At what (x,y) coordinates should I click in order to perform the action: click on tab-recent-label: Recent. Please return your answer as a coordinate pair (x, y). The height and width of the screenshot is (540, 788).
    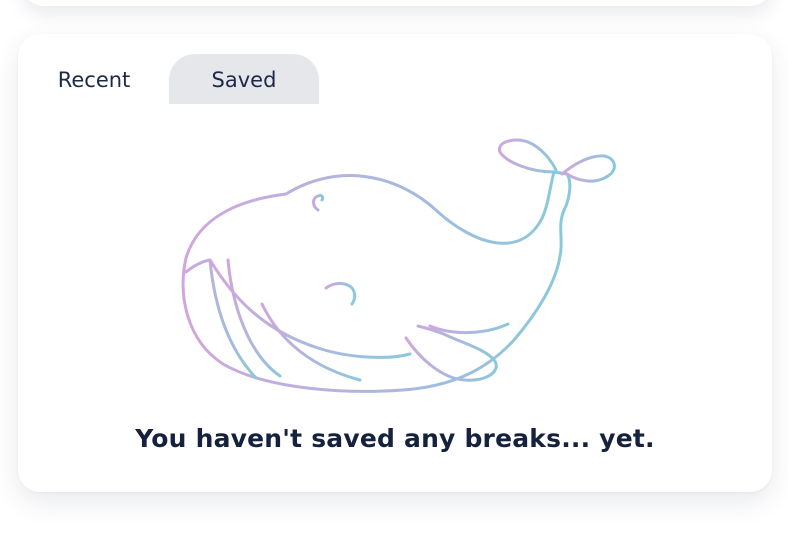
    Looking at the image, I should click on (94, 80).